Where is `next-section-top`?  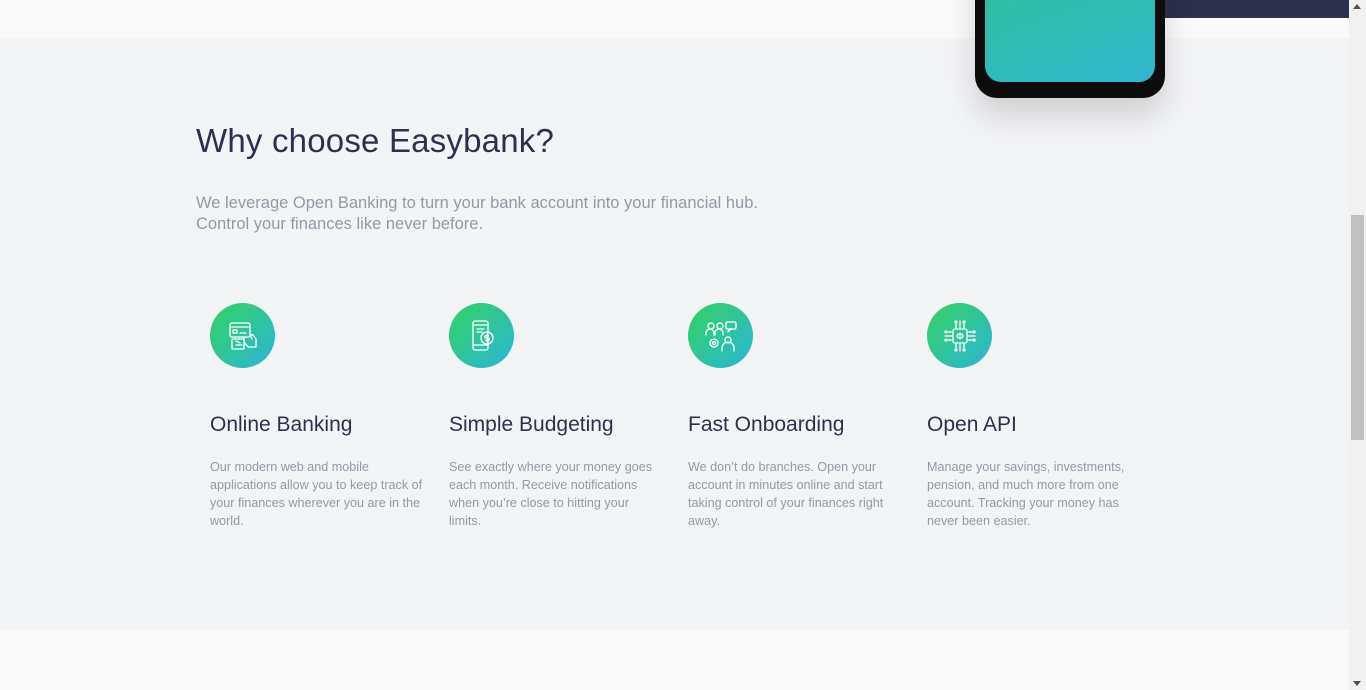
next-section-top is located at coordinates (674, 660).